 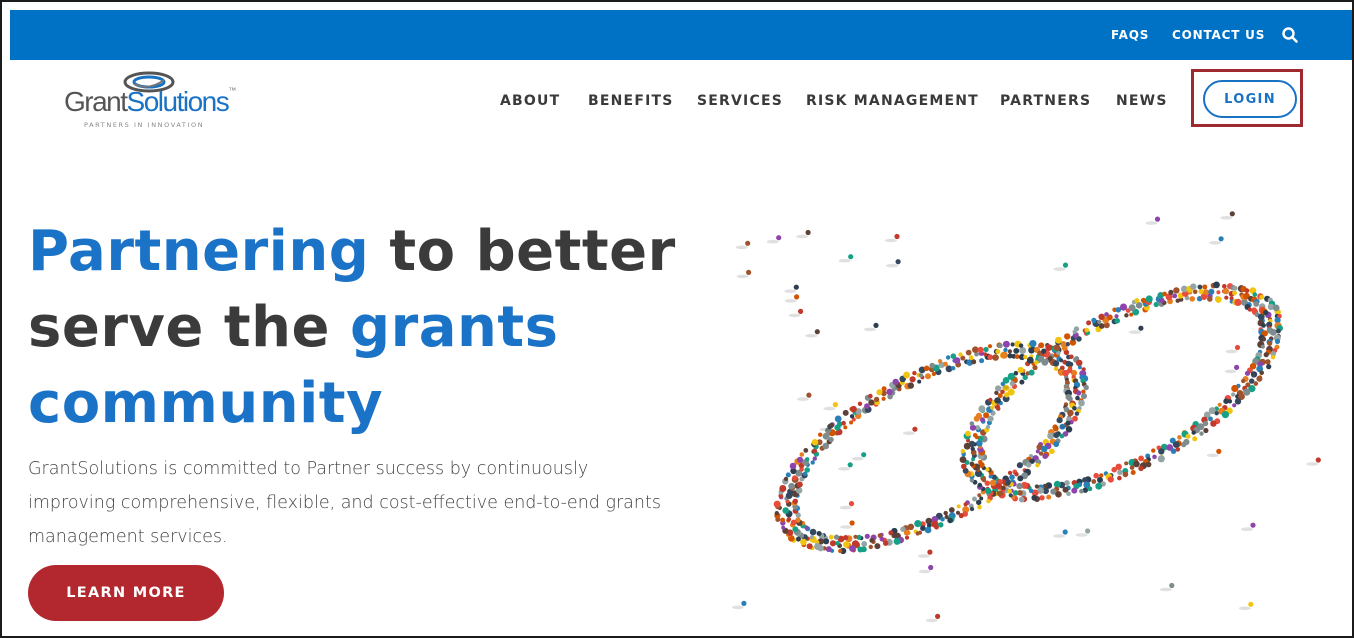 What do you see at coordinates (631, 101) in the screenshot?
I see `nav-item-benefits: BENEFITS` at bounding box center [631, 101].